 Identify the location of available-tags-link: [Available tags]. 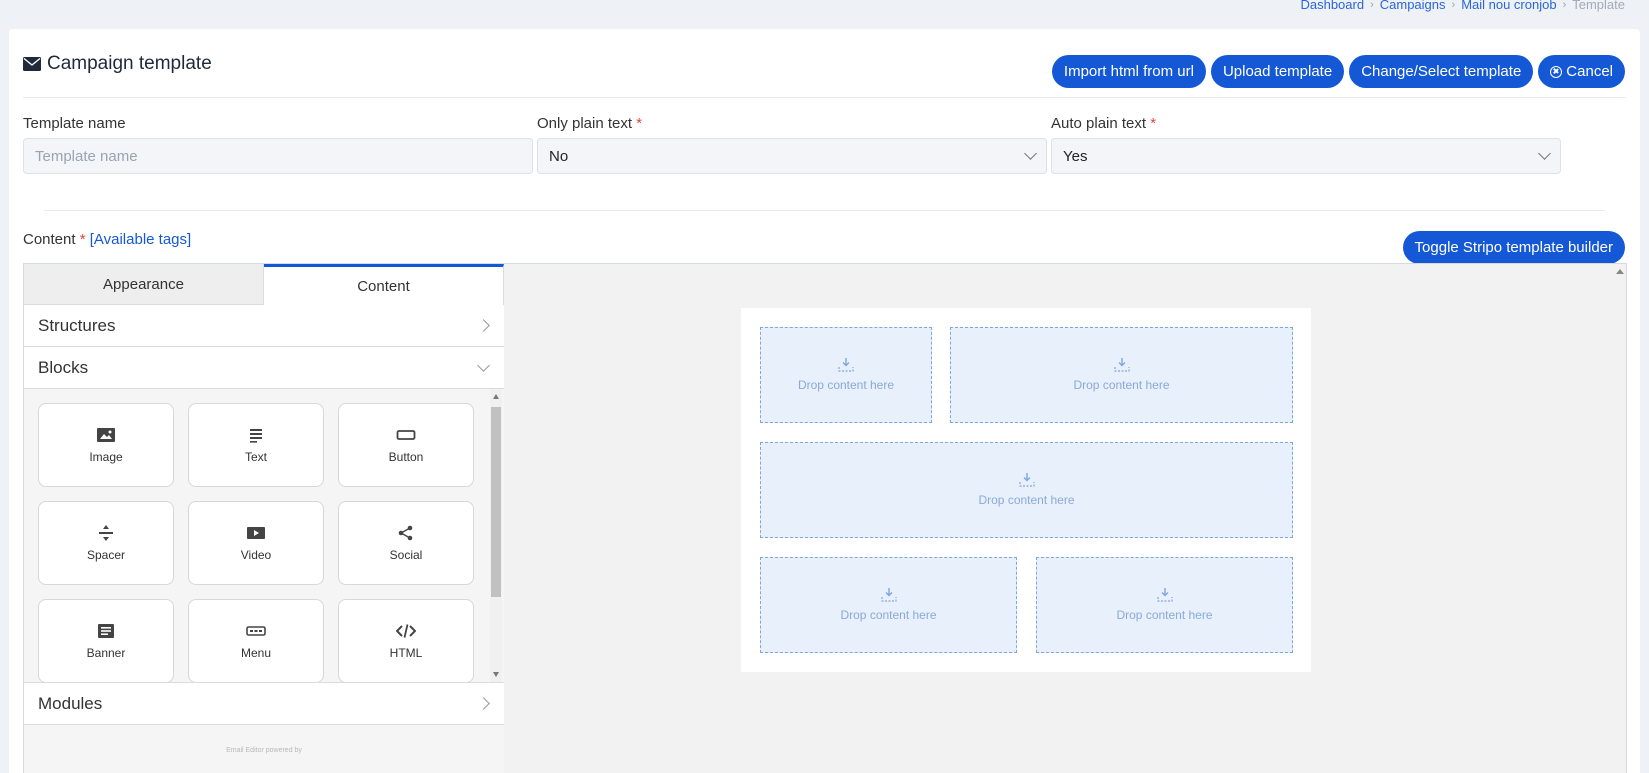
(140, 239).